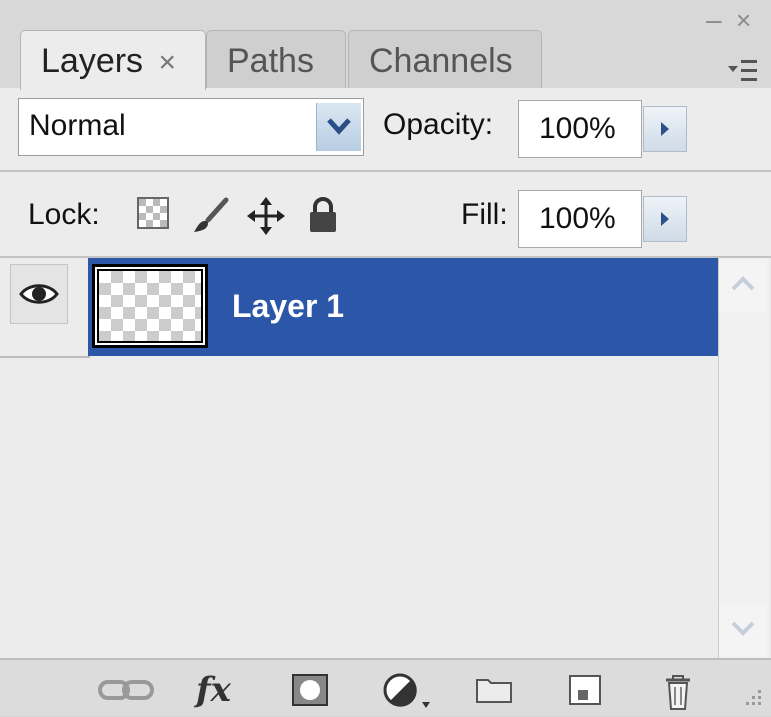 This screenshot has width=771, height=717. Describe the element at coordinates (359, 308) in the screenshot. I see `layer-row: Layer 1` at that location.